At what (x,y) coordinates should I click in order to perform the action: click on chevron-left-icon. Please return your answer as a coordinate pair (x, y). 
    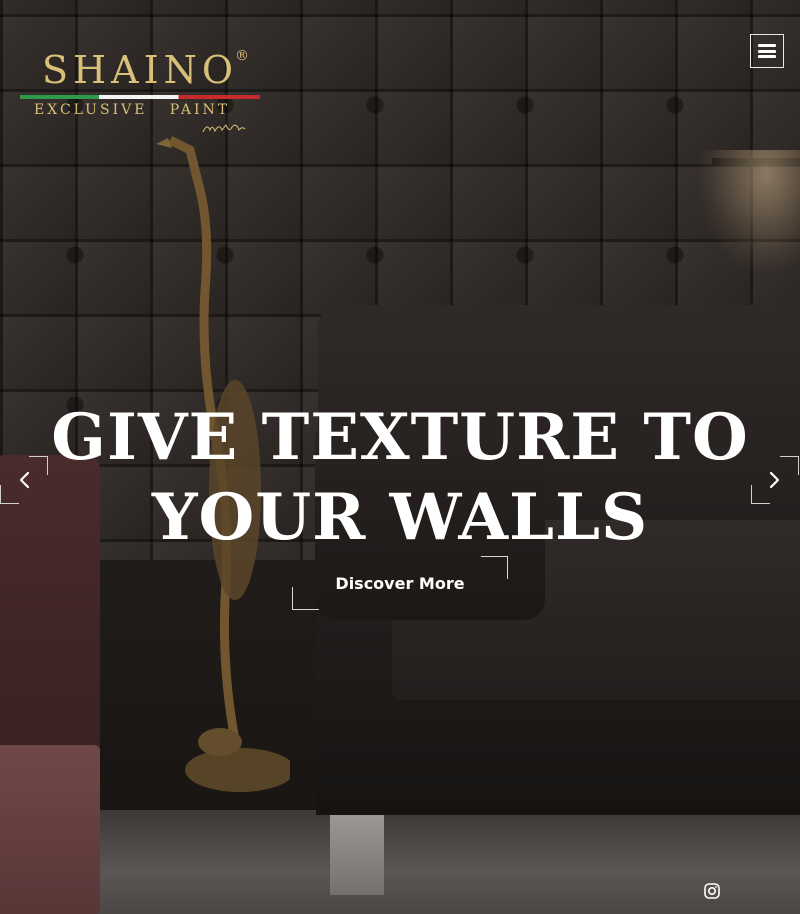
    Looking at the image, I should click on (24, 480).